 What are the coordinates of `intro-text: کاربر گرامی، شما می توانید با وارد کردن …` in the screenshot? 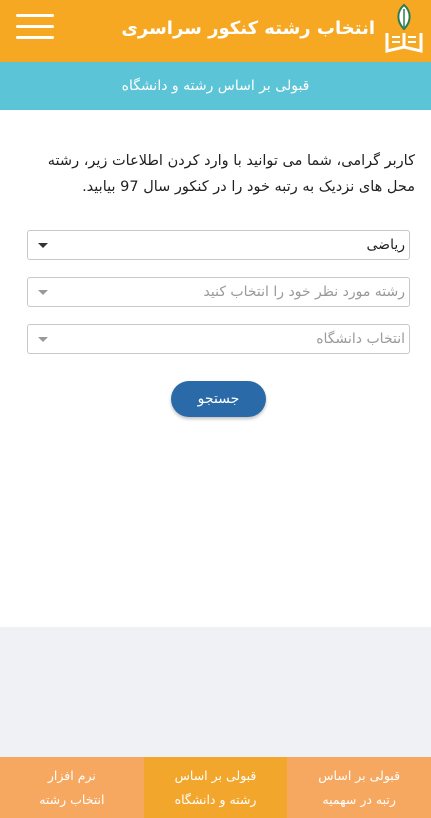 It's located at (231, 174).